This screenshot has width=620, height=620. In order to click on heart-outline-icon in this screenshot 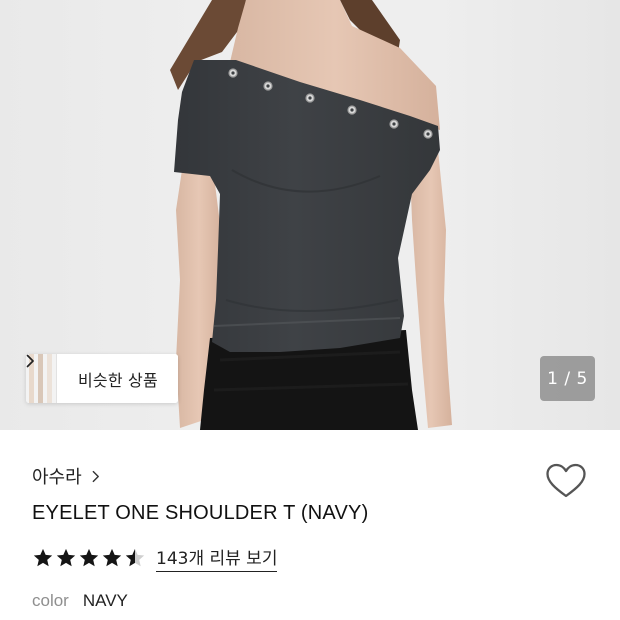, I will do `click(566, 481)`.